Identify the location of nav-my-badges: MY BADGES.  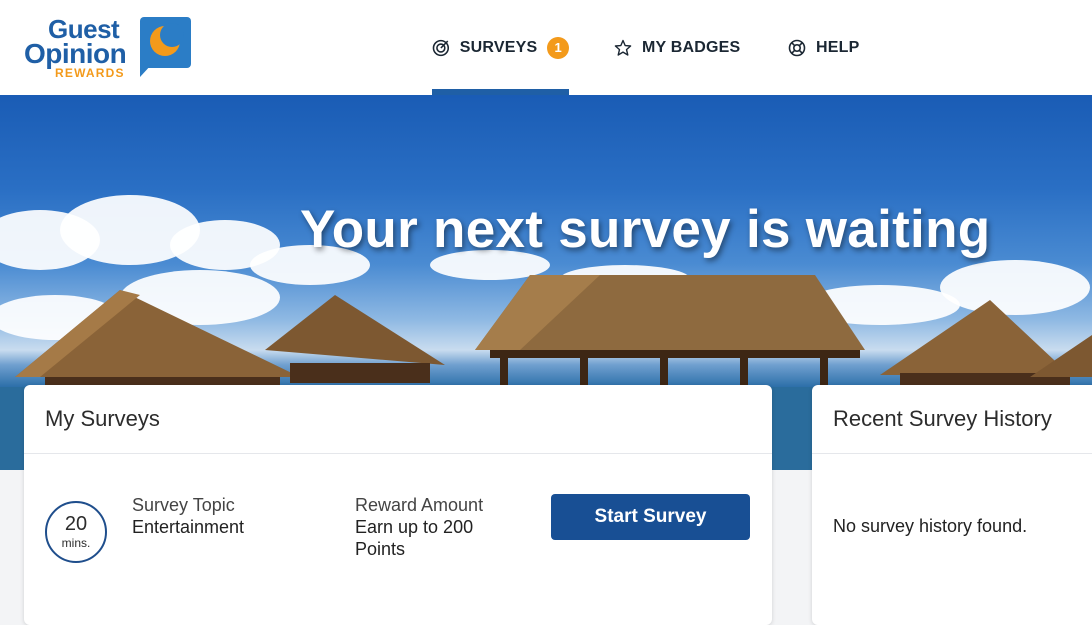
(677, 47).